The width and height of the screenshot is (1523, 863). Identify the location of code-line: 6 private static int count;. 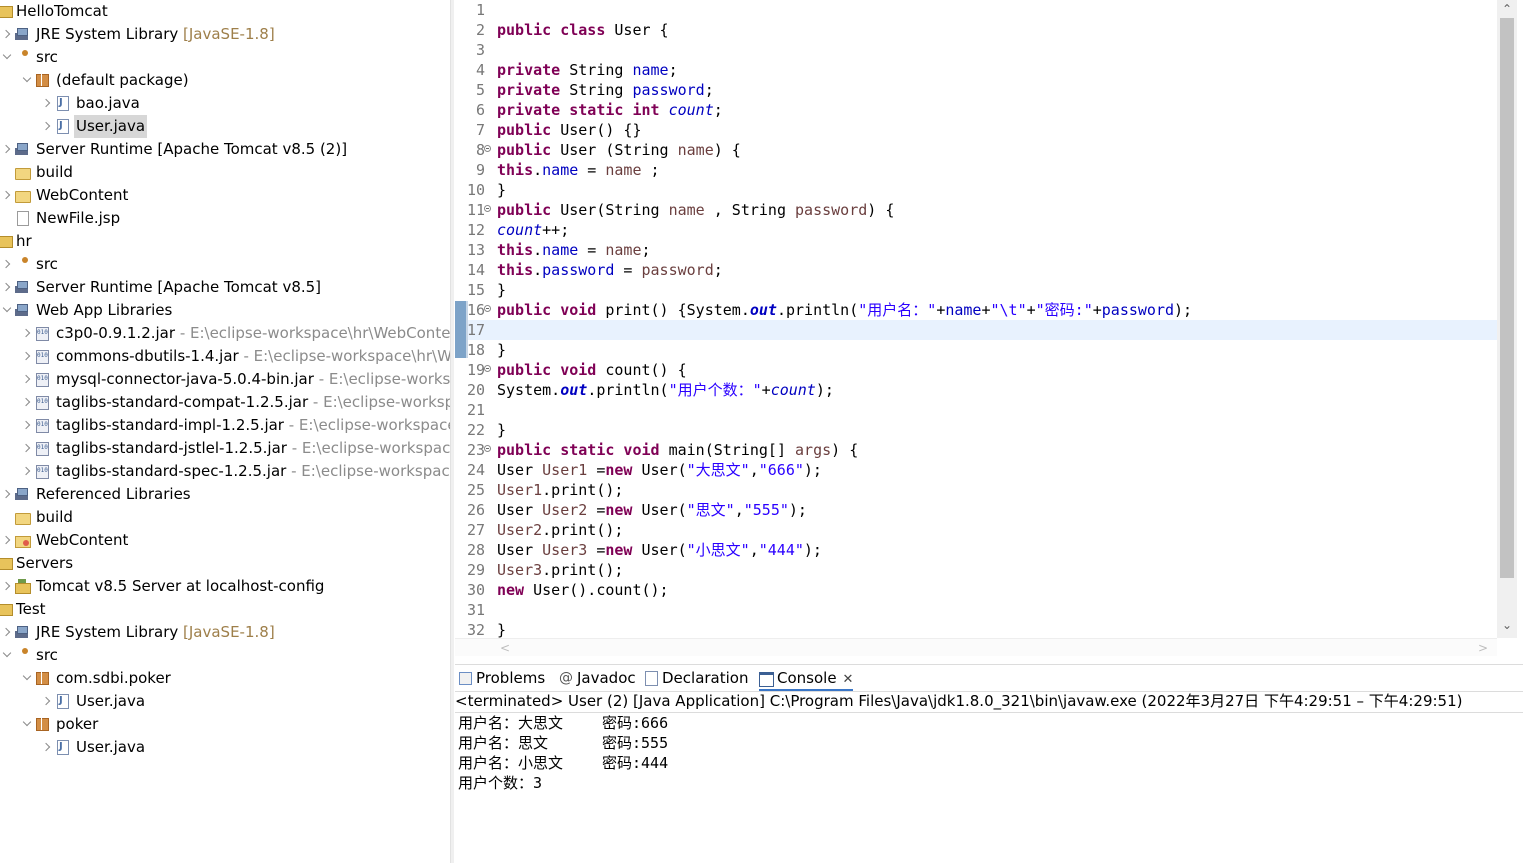
(976, 110).